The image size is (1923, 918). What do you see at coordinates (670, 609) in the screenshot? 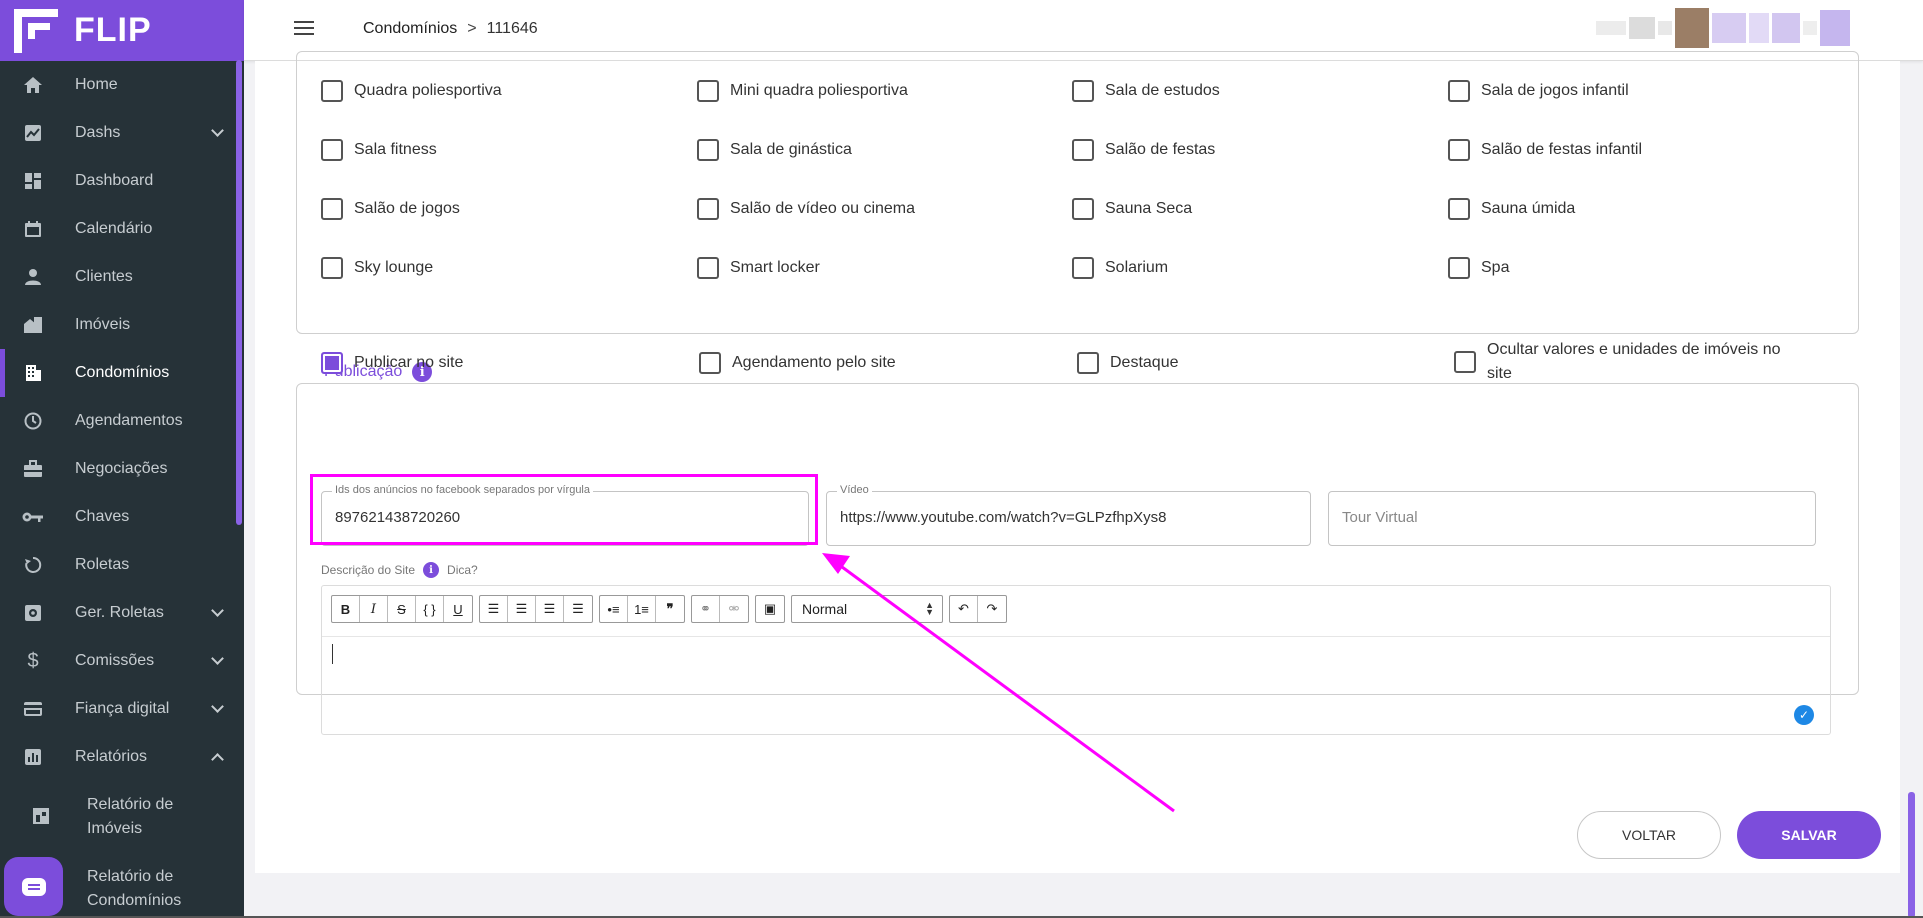
I see `blockquote-icon: ❞` at bounding box center [670, 609].